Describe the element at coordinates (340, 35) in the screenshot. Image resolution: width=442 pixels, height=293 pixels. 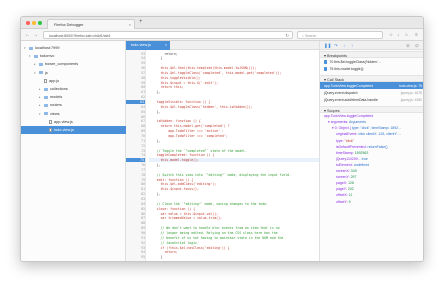
I see `search-input: ⌕ Search` at that location.